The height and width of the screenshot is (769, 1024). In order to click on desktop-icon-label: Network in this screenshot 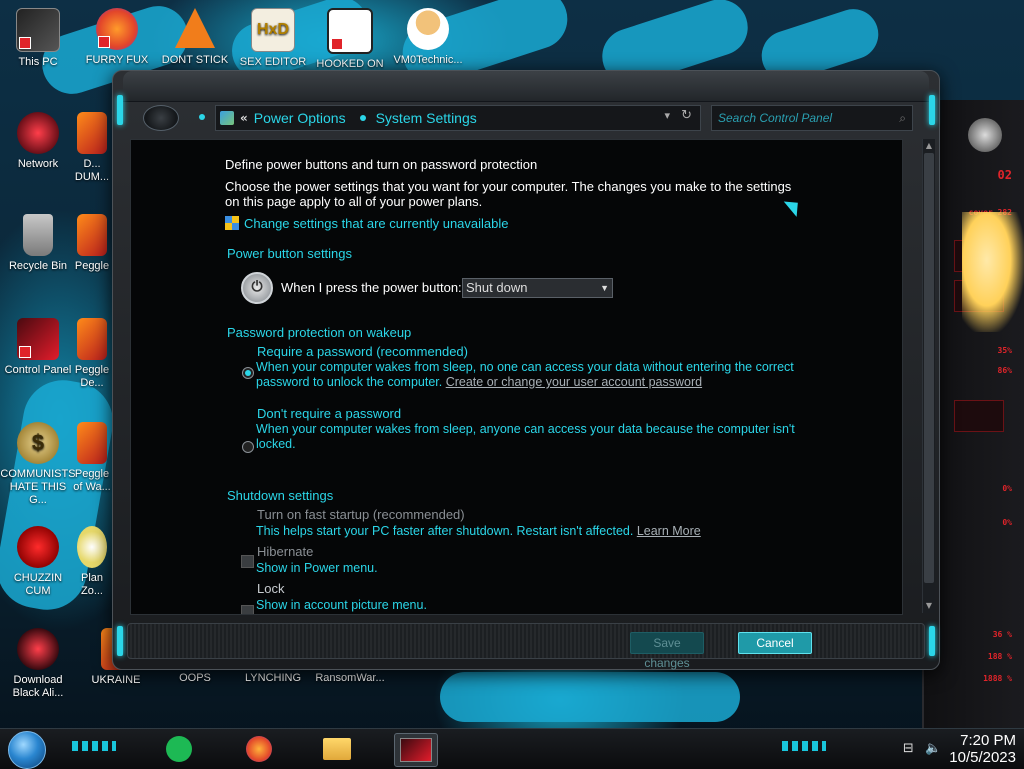, I will do `click(38, 164)`.